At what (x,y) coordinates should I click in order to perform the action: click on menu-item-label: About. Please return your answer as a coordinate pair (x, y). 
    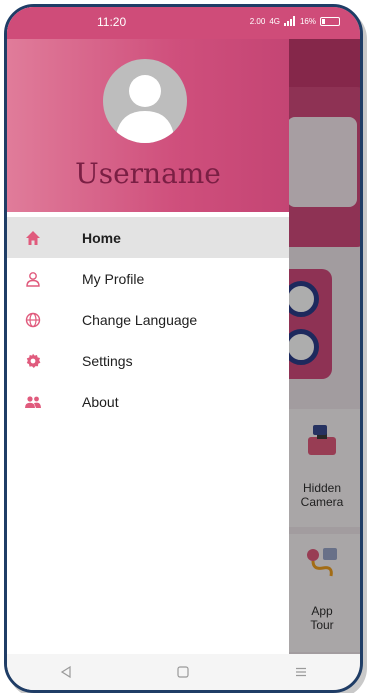
    Looking at the image, I should click on (100, 401).